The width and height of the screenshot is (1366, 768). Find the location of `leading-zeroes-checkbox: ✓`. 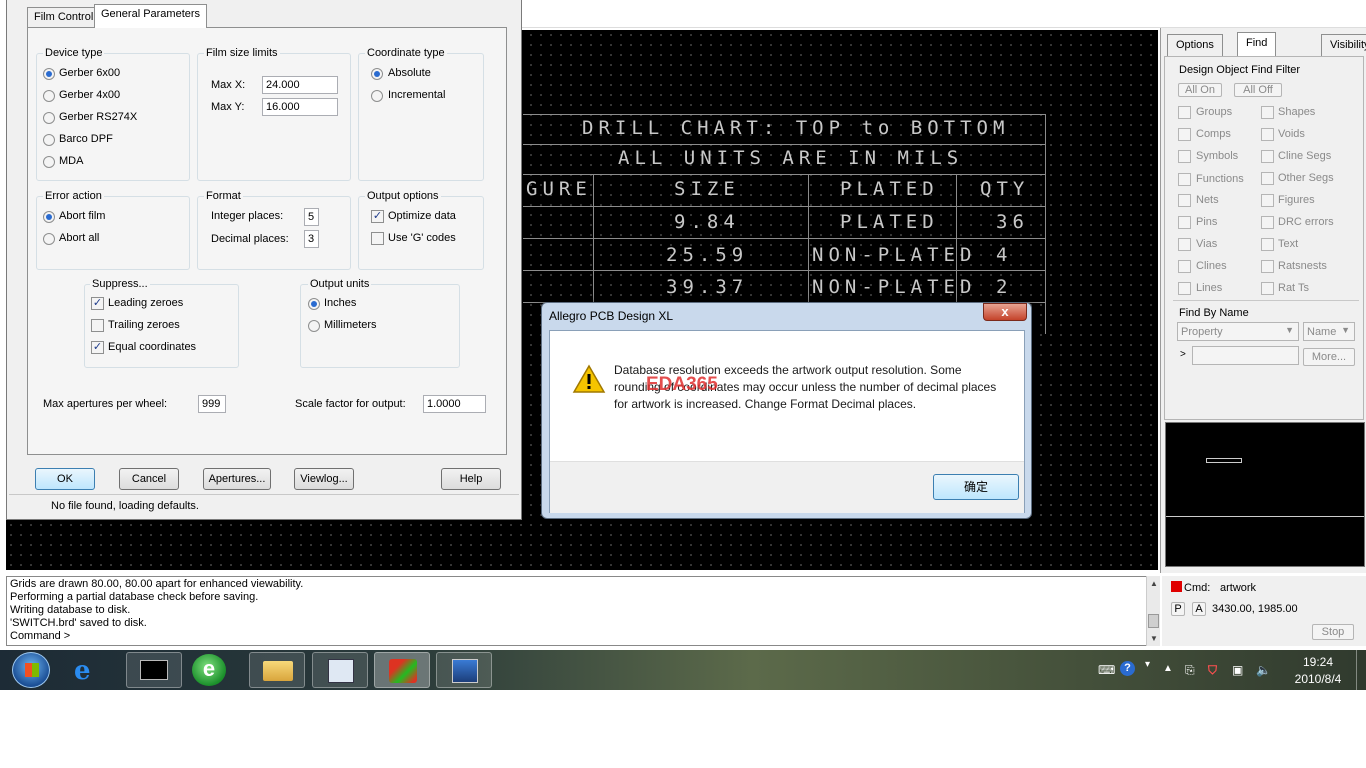

leading-zeroes-checkbox: ✓ is located at coordinates (97, 303).